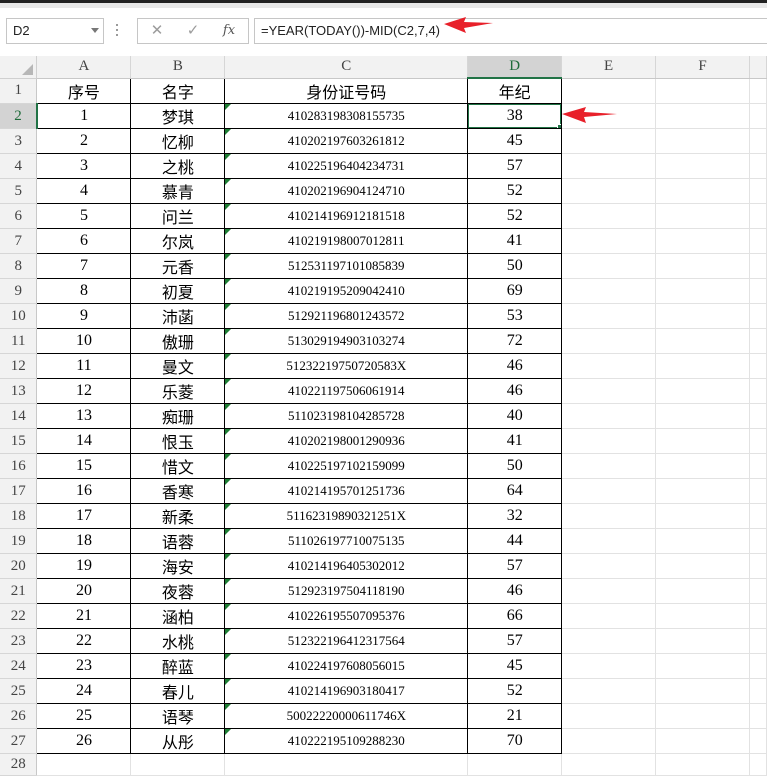 Image resolution: width=767 pixels, height=776 pixels. What do you see at coordinates (19, 764) in the screenshot?
I see `row-header-28: 28` at bounding box center [19, 764].